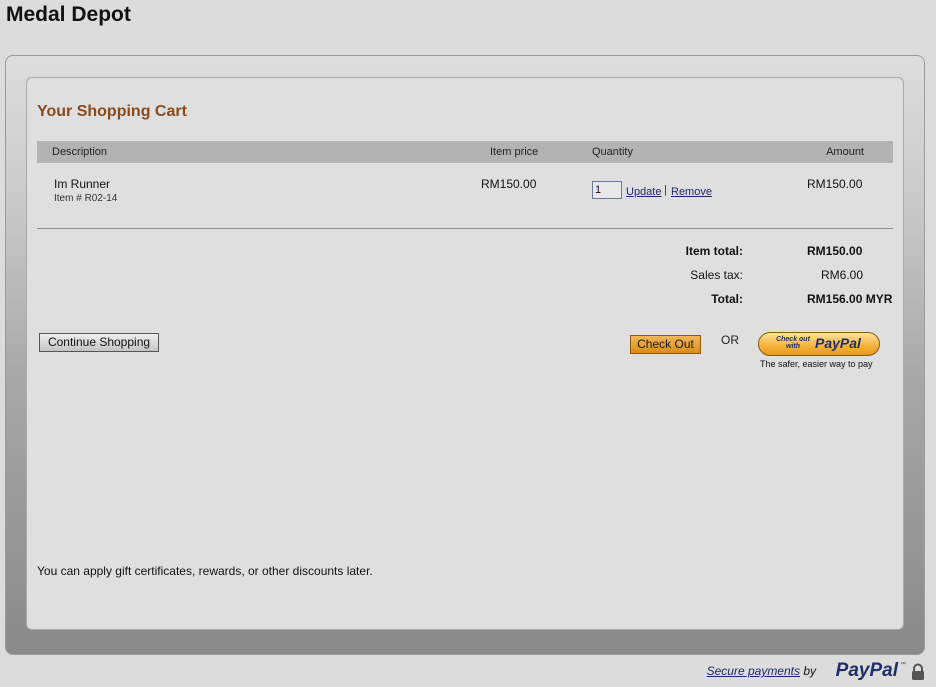  I want to click on item-amount: RM150.00, so click(835, 184).